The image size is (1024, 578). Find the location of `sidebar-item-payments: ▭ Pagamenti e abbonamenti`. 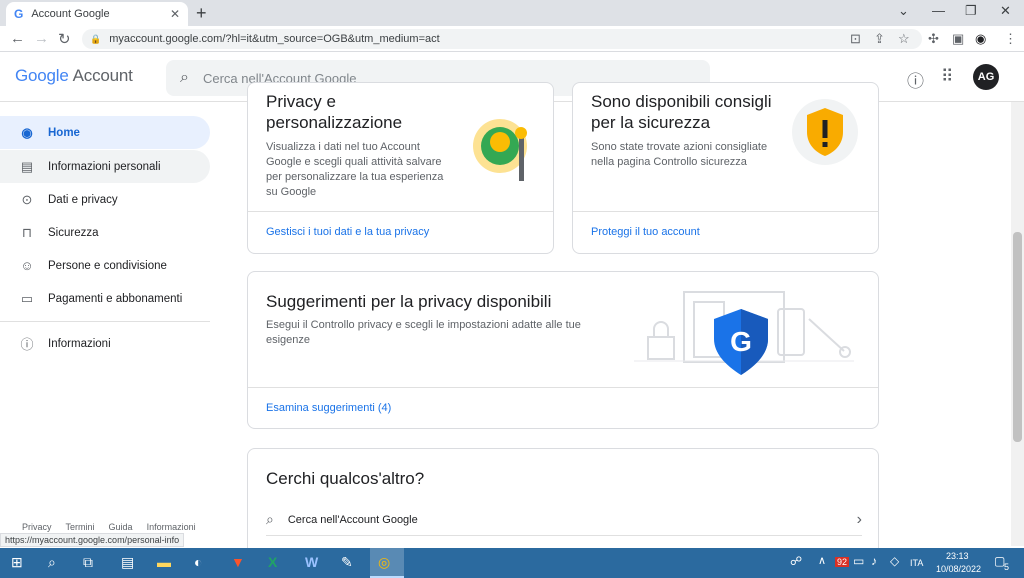

sidebar-item-payments: ▭ Pagamenti e abbonamenti is located at coordinates (105, 298).